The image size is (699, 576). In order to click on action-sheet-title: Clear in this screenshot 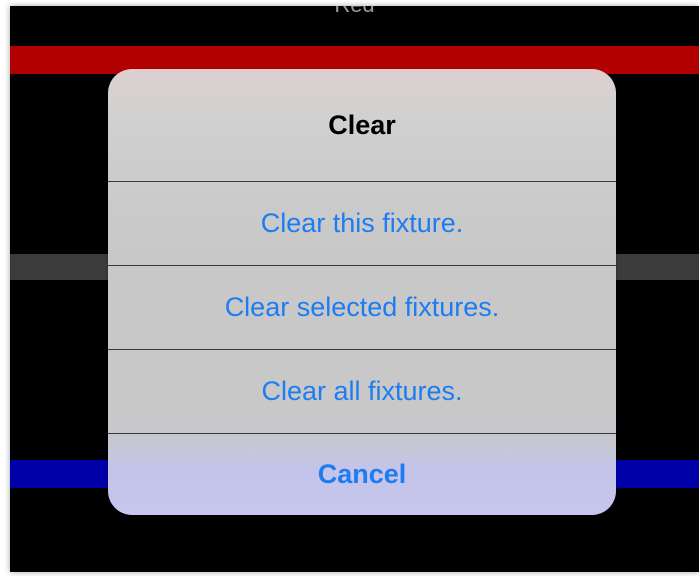, I will do `click(362, 124)`.